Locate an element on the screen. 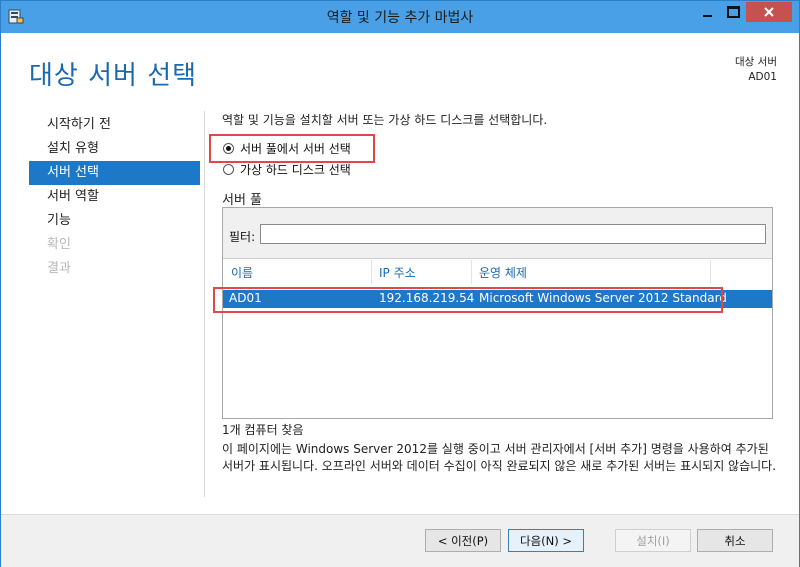 This screenshot has height=567, width=800. destination-server-label: 대상 서버 is located at coordinates (756, 62).